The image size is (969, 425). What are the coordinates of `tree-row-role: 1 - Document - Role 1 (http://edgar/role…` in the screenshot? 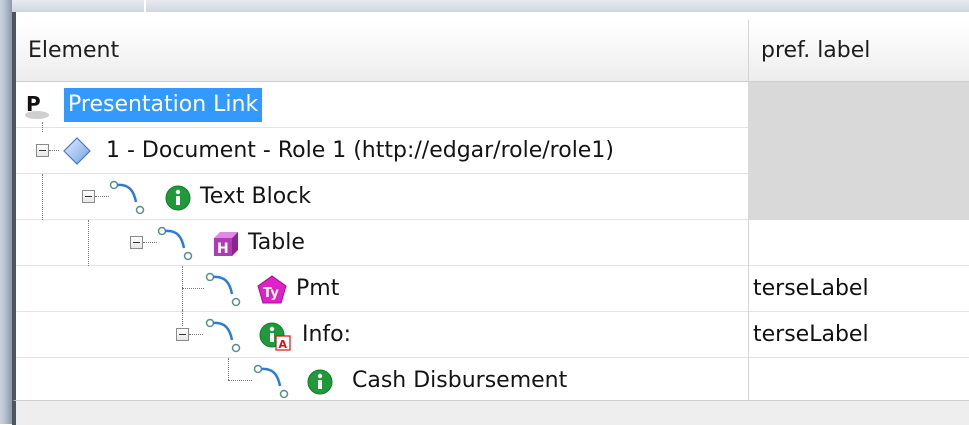 It's located at (492, 148).